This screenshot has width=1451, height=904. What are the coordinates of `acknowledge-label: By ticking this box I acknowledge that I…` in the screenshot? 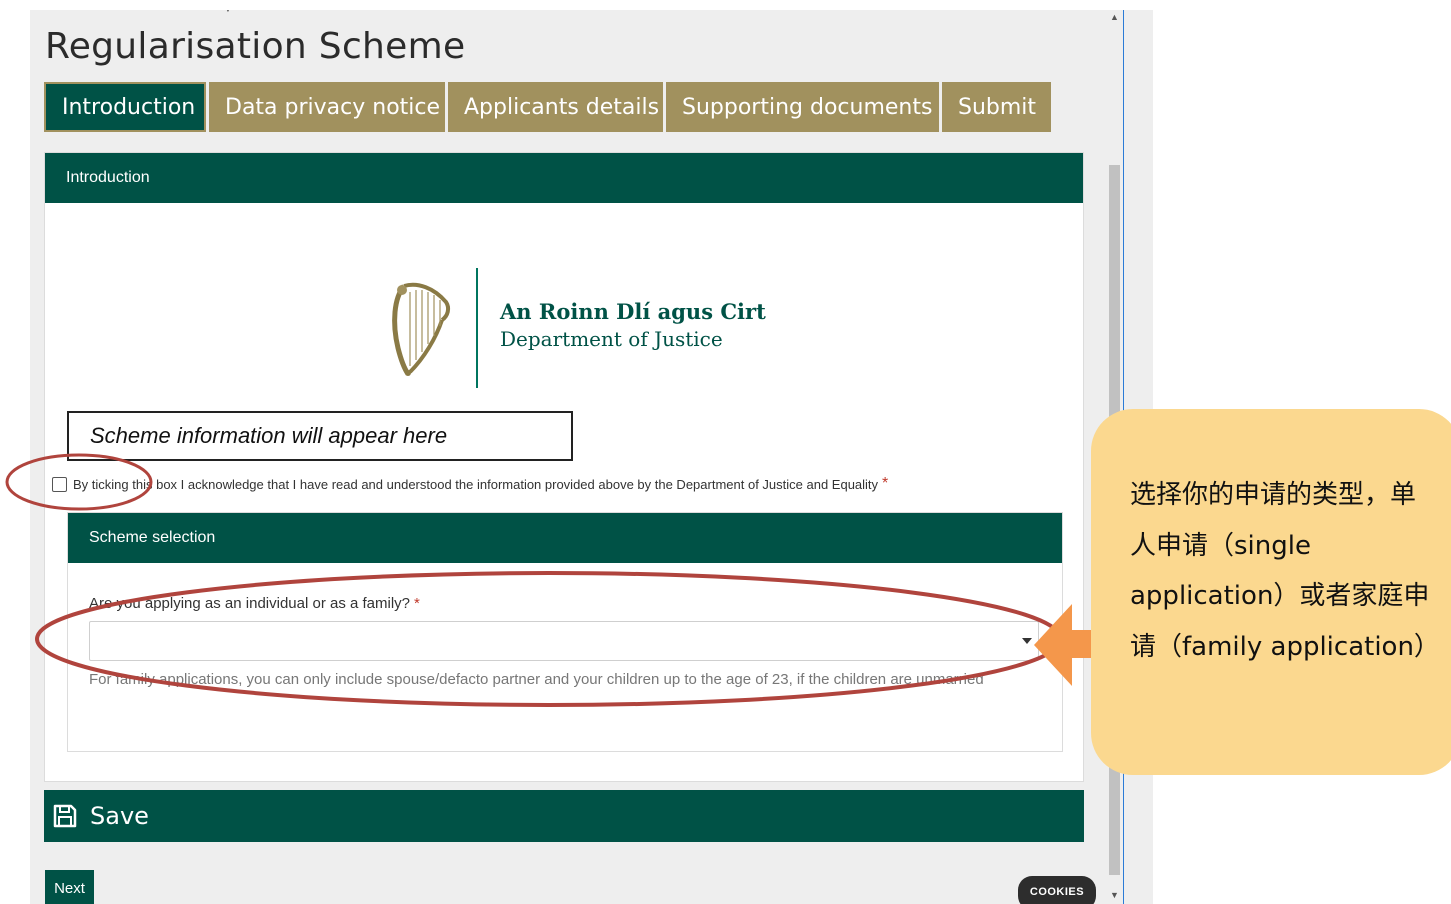 It's located at (476, 484).